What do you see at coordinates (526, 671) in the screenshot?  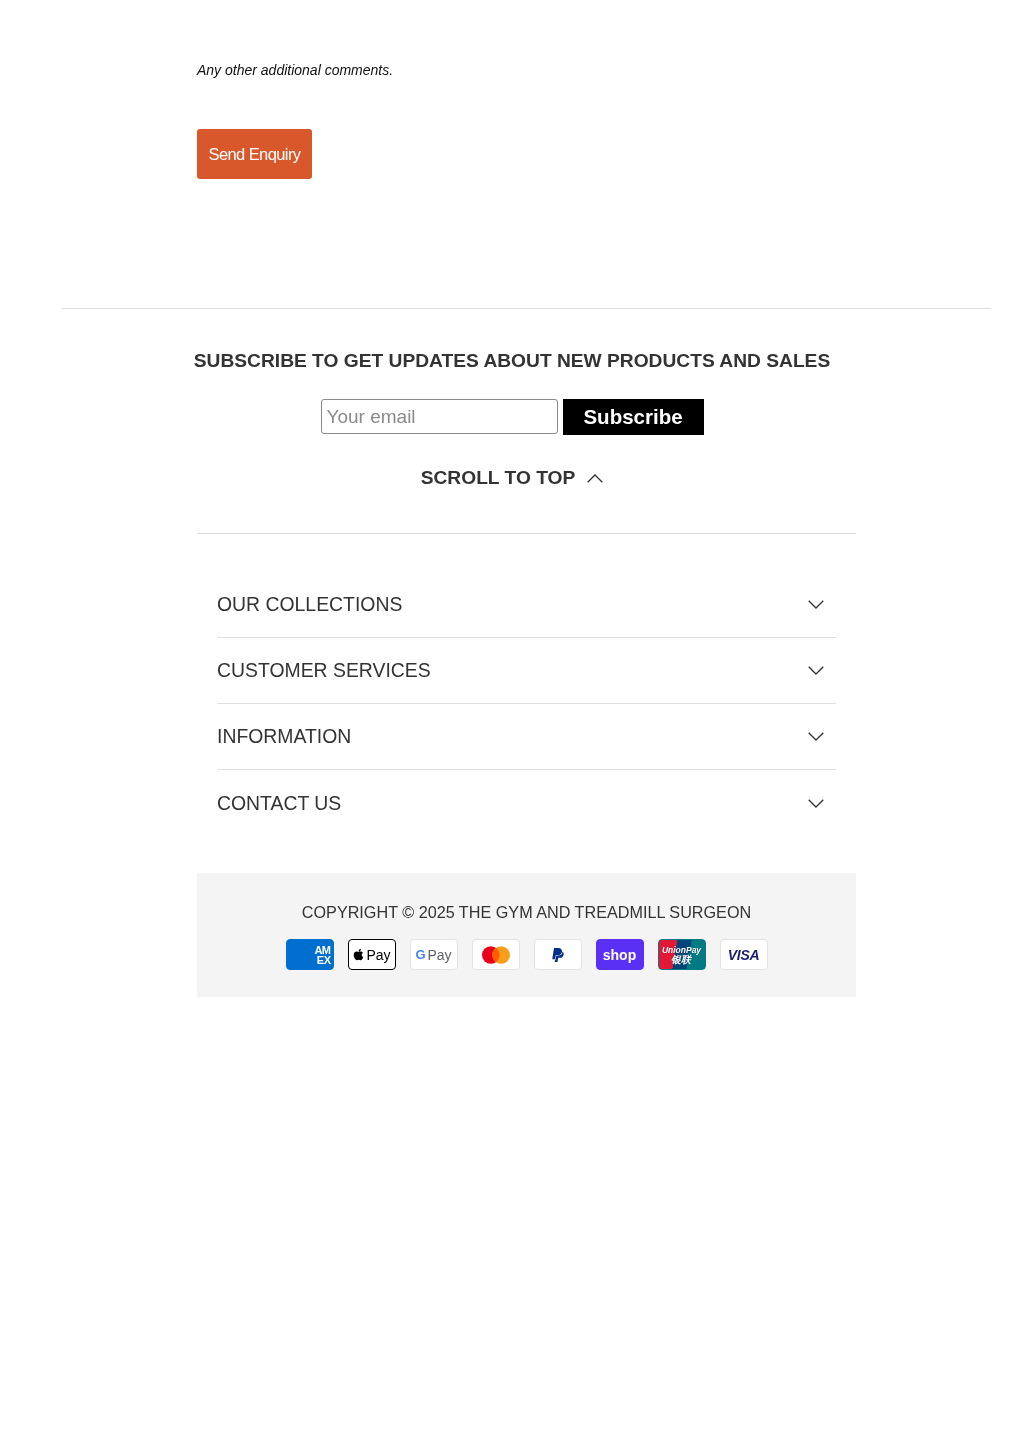 I see `footer-menu-item: CUSTOMER SERVICES` at bounding box center [526, 671].